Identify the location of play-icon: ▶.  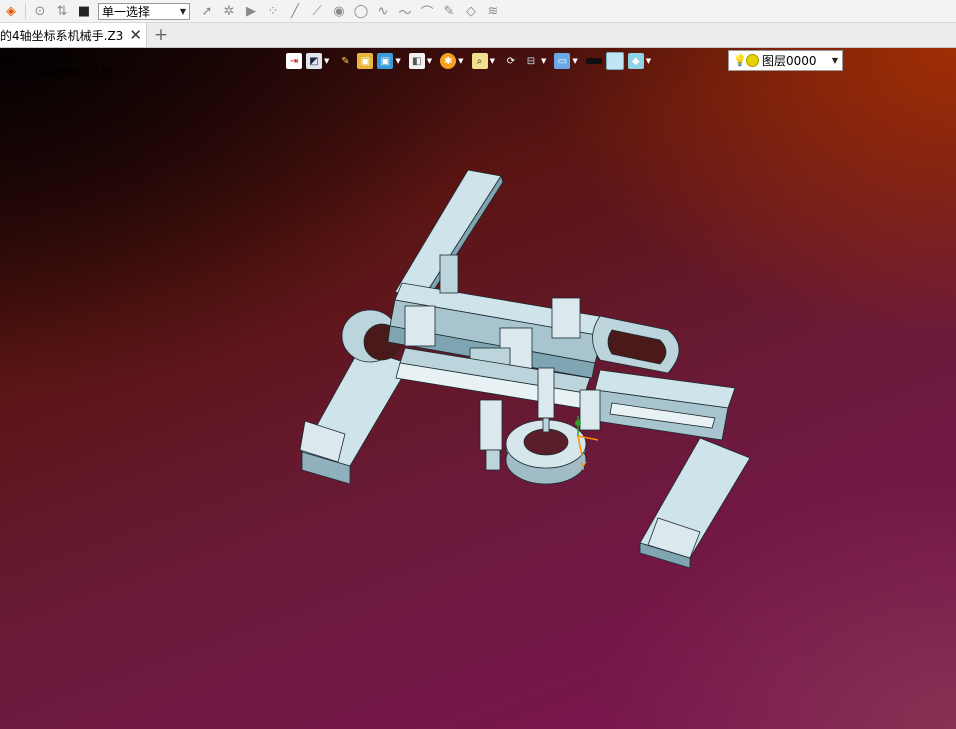
(251, 11).